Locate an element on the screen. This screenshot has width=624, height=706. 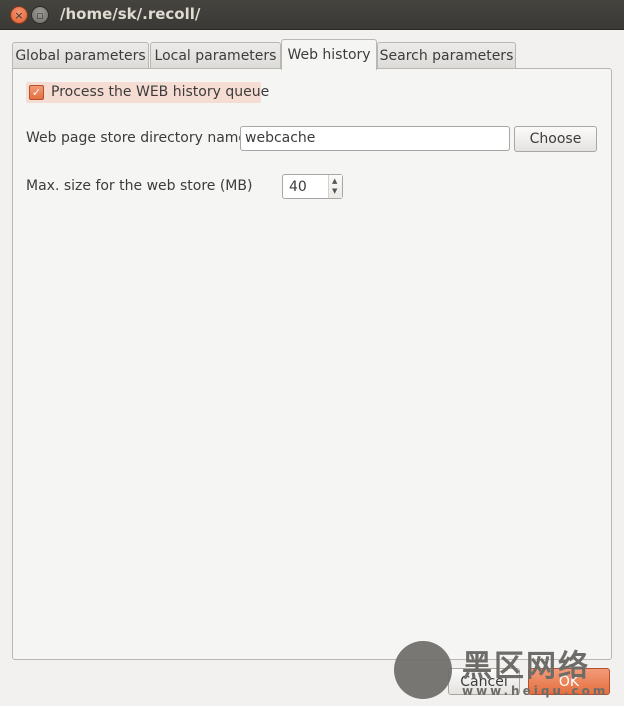
tab-global-parameters: Global parameters is located at coordinates (80, 55).